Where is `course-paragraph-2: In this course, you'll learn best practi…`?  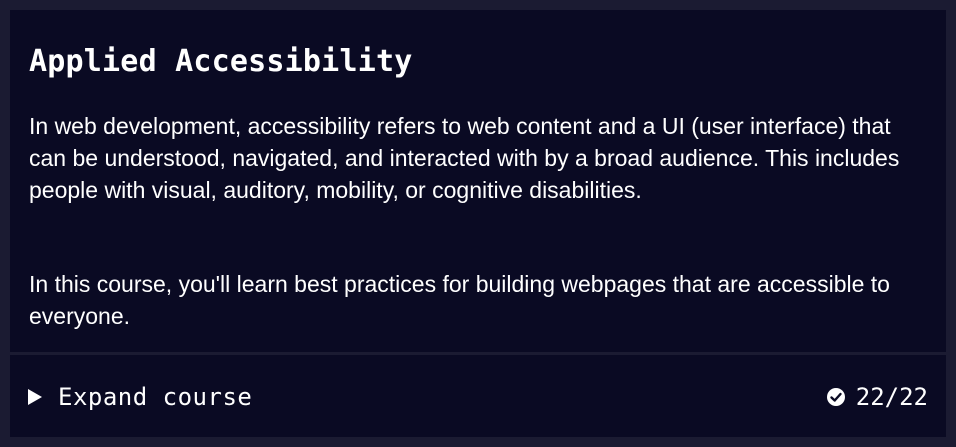 course-paragraph-2: In this course, you'll learn best practi… is located at coordinates (459, 300).